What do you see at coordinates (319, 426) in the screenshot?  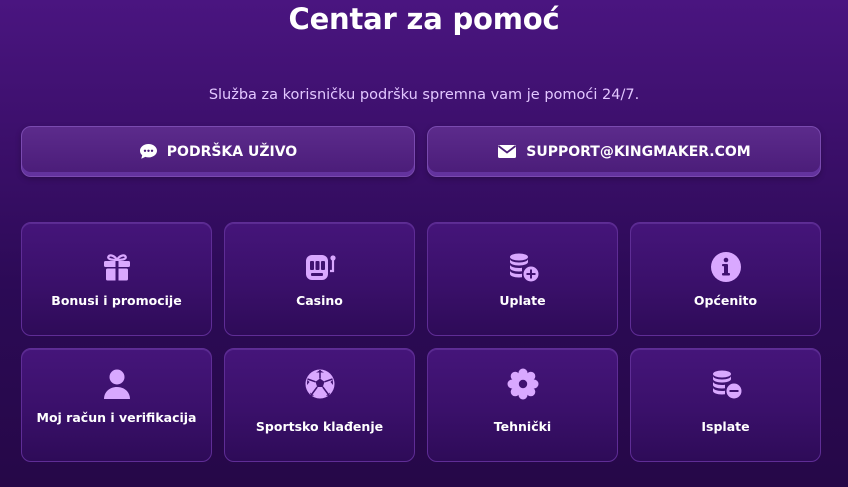 I see `category-label: Sportsko klađenje` at bounding box center [319, 426].